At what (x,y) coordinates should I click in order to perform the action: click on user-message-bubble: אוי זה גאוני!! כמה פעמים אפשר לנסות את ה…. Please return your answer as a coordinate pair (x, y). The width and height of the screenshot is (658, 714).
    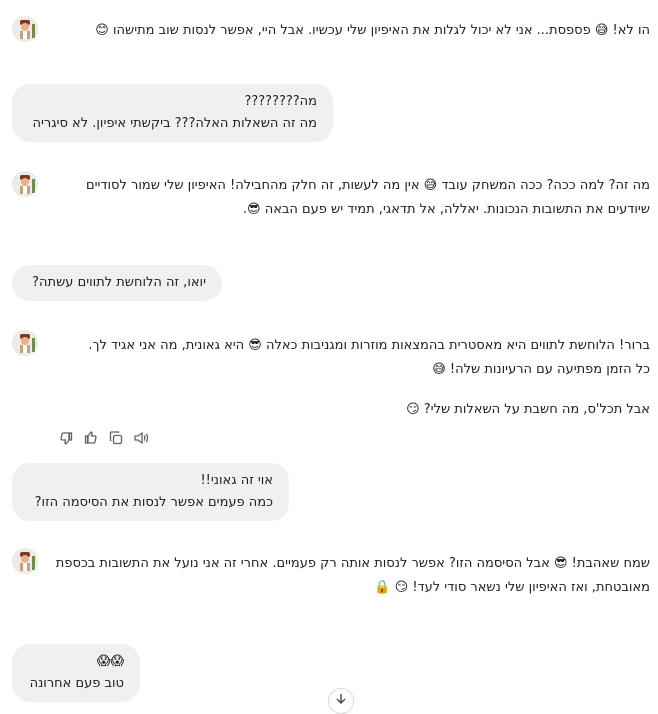
    Looking at the image, I should click on (150, 492).